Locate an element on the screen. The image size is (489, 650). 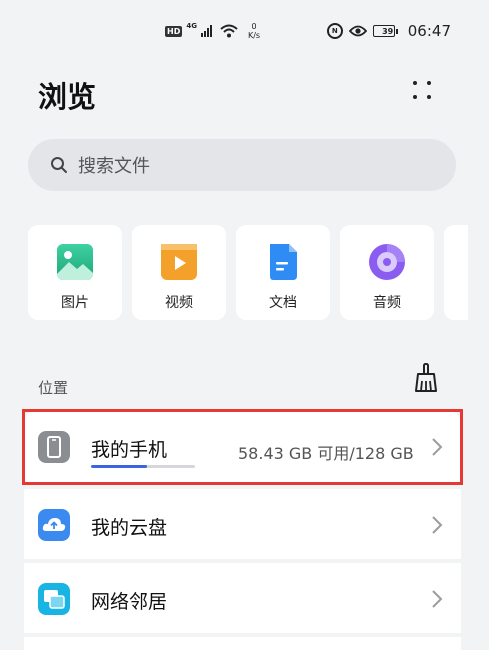
network-type: 4G is located at coordinates (191, 26).